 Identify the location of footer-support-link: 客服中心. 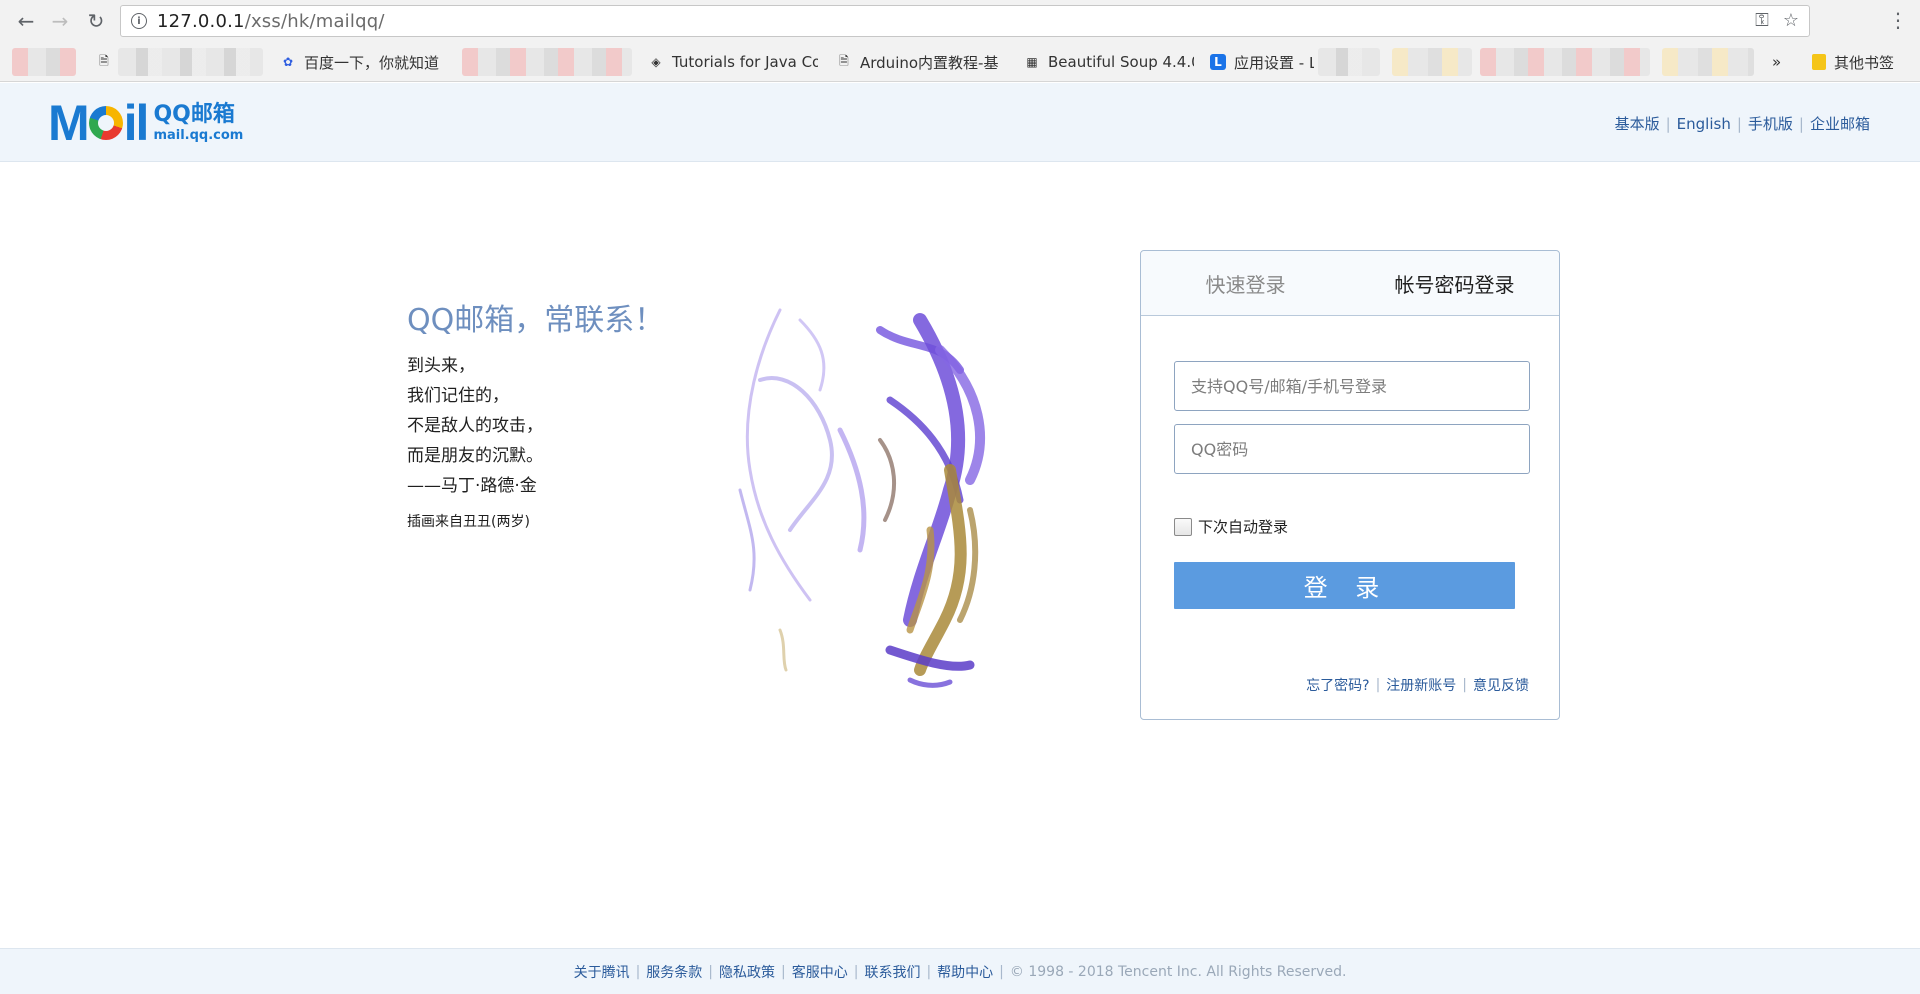
(820, 972).